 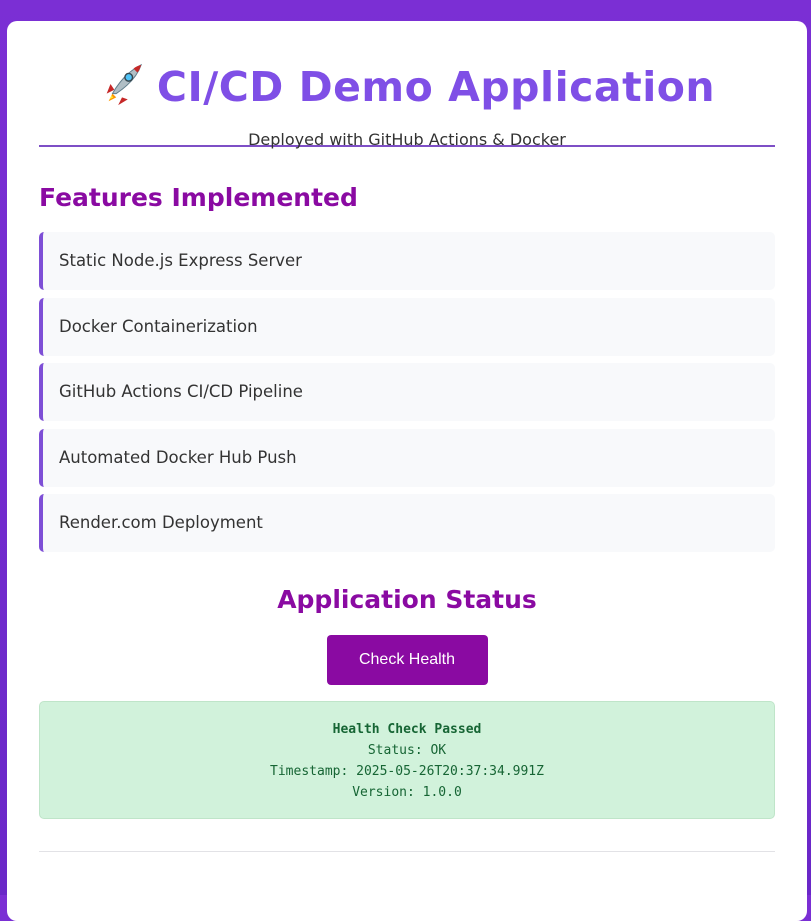 I want to click on health-result-title: Health Check Passed, so click(x=407, y=729).